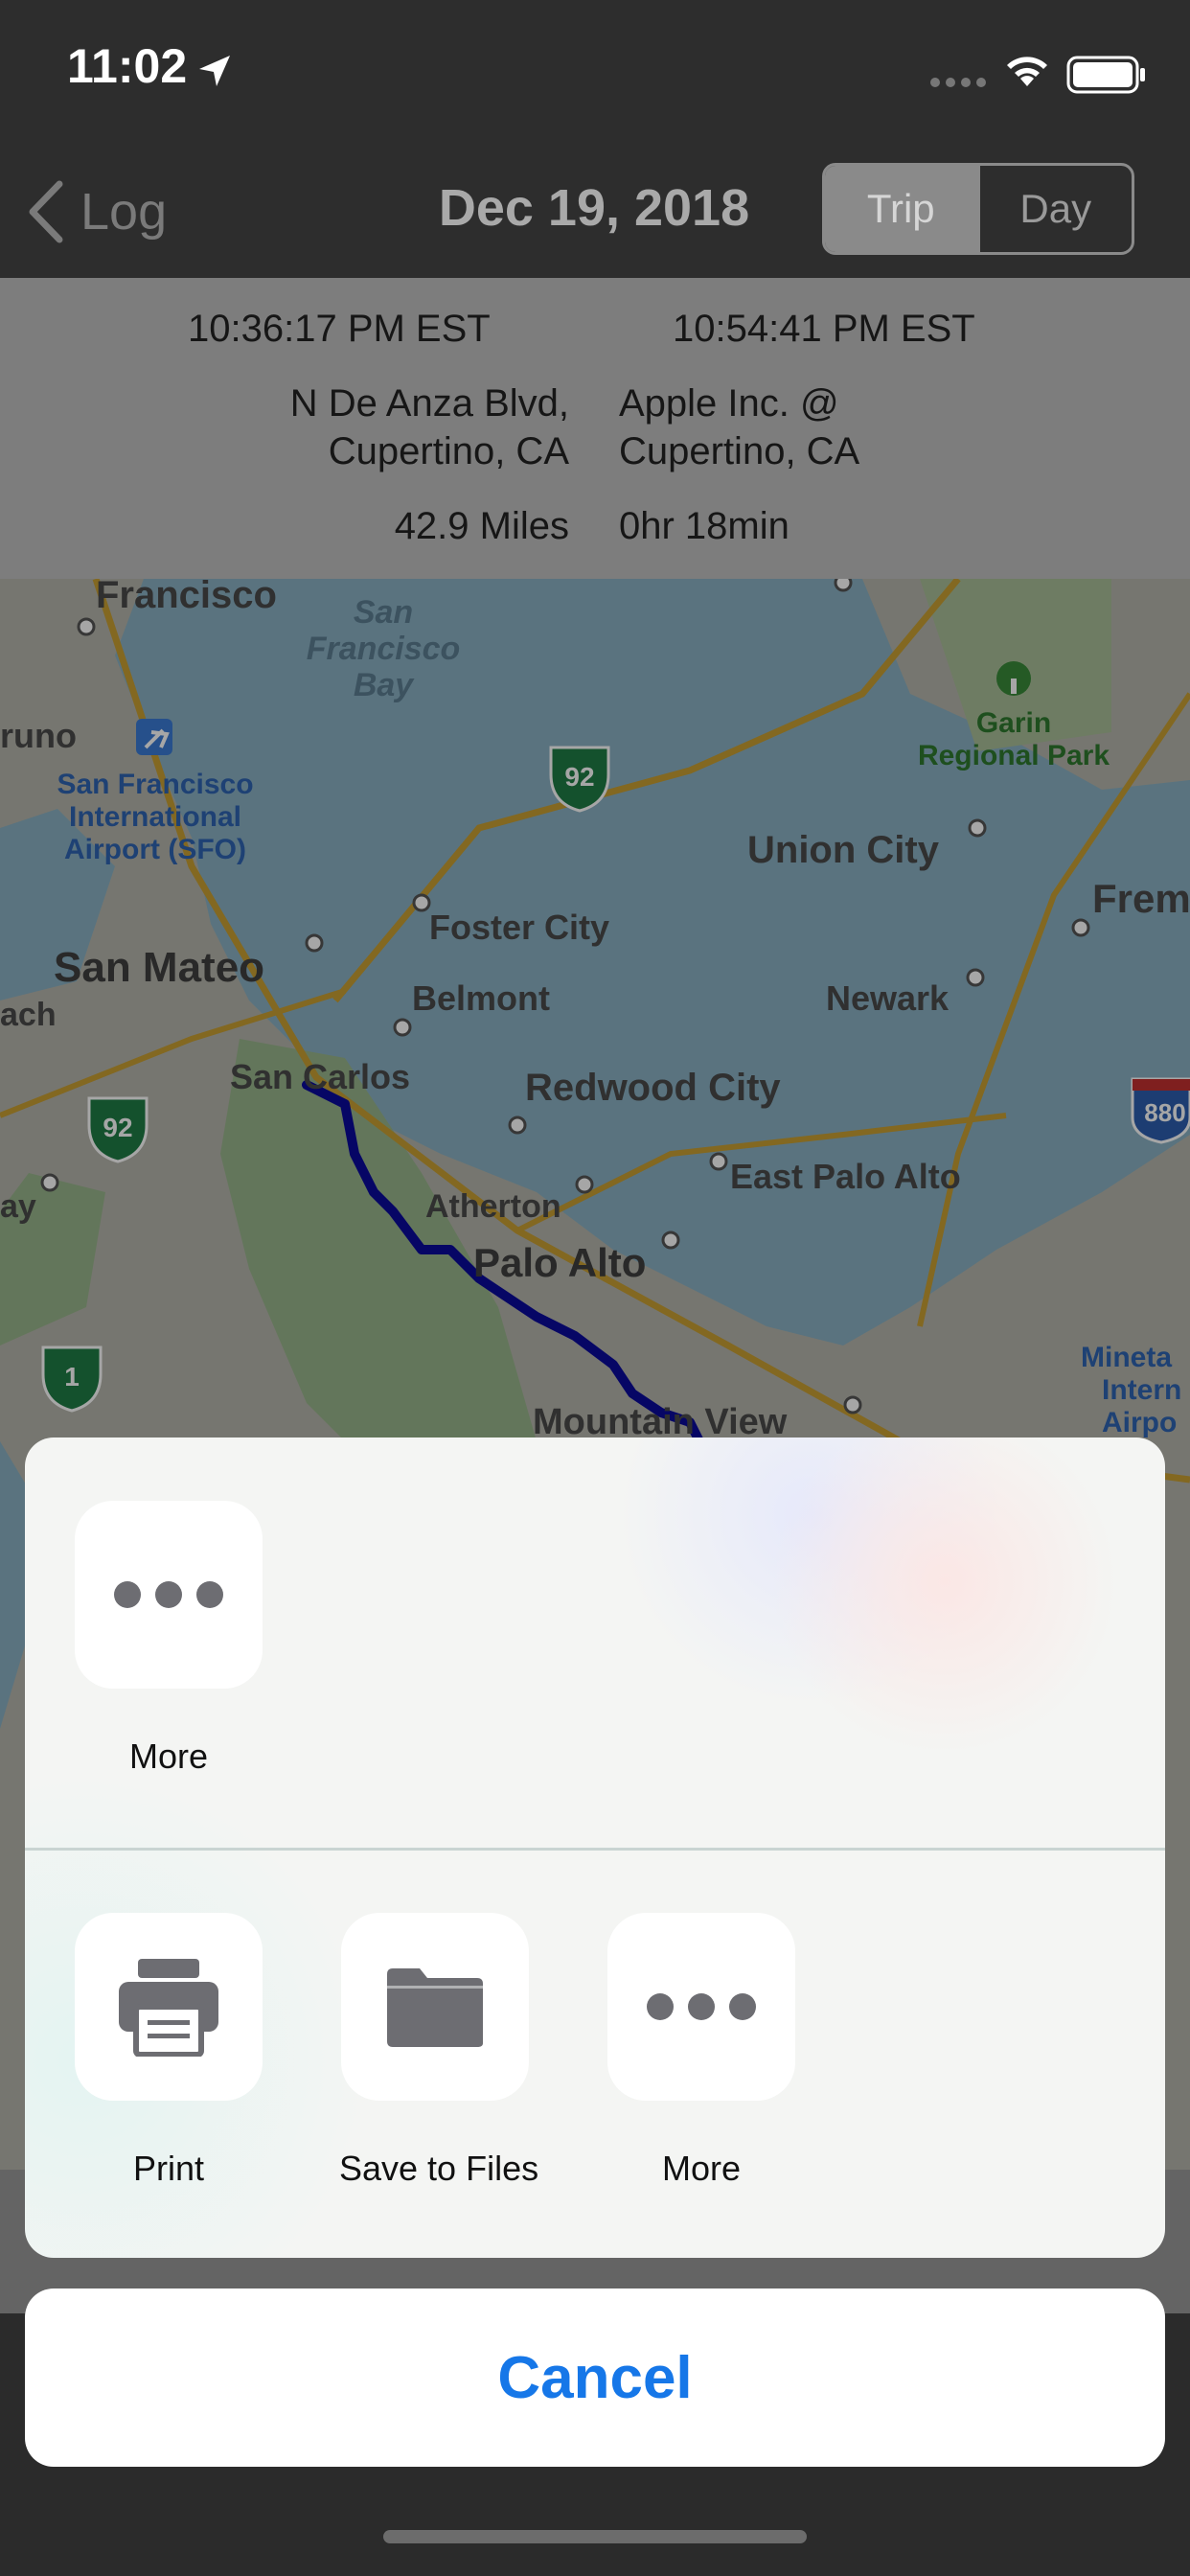 The height and width of the screenshot is (2576, 1190). What do you see at coordinates (168, 2168) in the screenshot?
I see `action-print-label: Print` at bounding box center [168, 2168].